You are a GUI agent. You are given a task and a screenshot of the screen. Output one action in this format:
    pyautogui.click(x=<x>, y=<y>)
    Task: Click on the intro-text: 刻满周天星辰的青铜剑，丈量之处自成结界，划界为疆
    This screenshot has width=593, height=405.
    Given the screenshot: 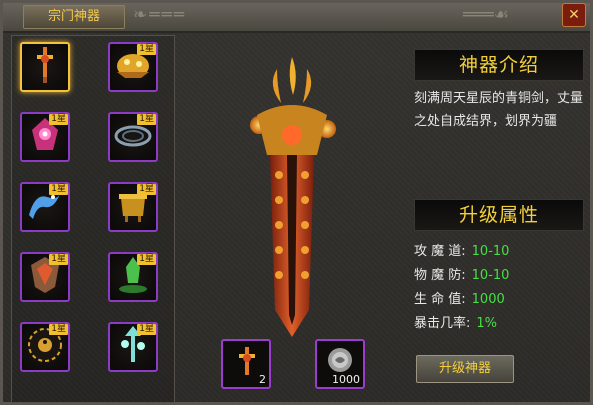 What is the action you would take?
    pyautogui.click(x=499, y=110)
    